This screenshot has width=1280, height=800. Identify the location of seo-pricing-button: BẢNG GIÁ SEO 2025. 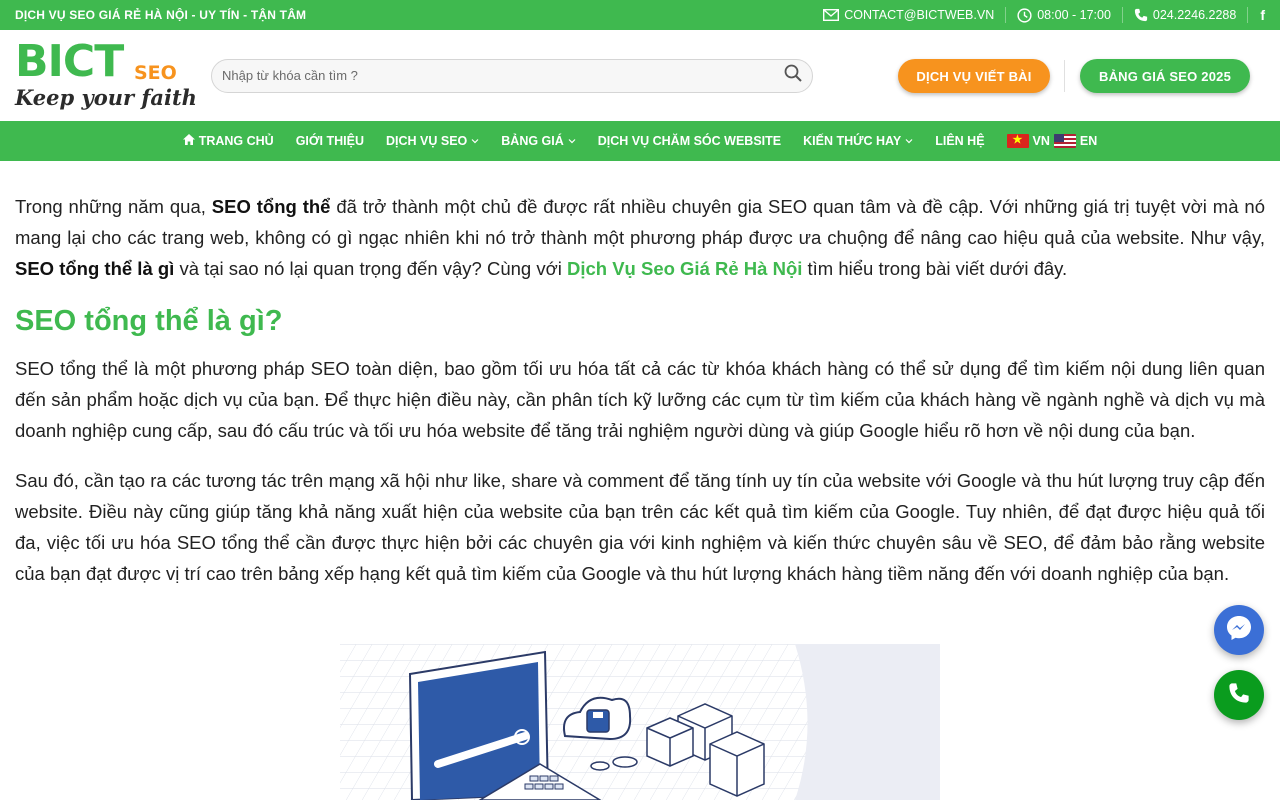
(1165, 76).